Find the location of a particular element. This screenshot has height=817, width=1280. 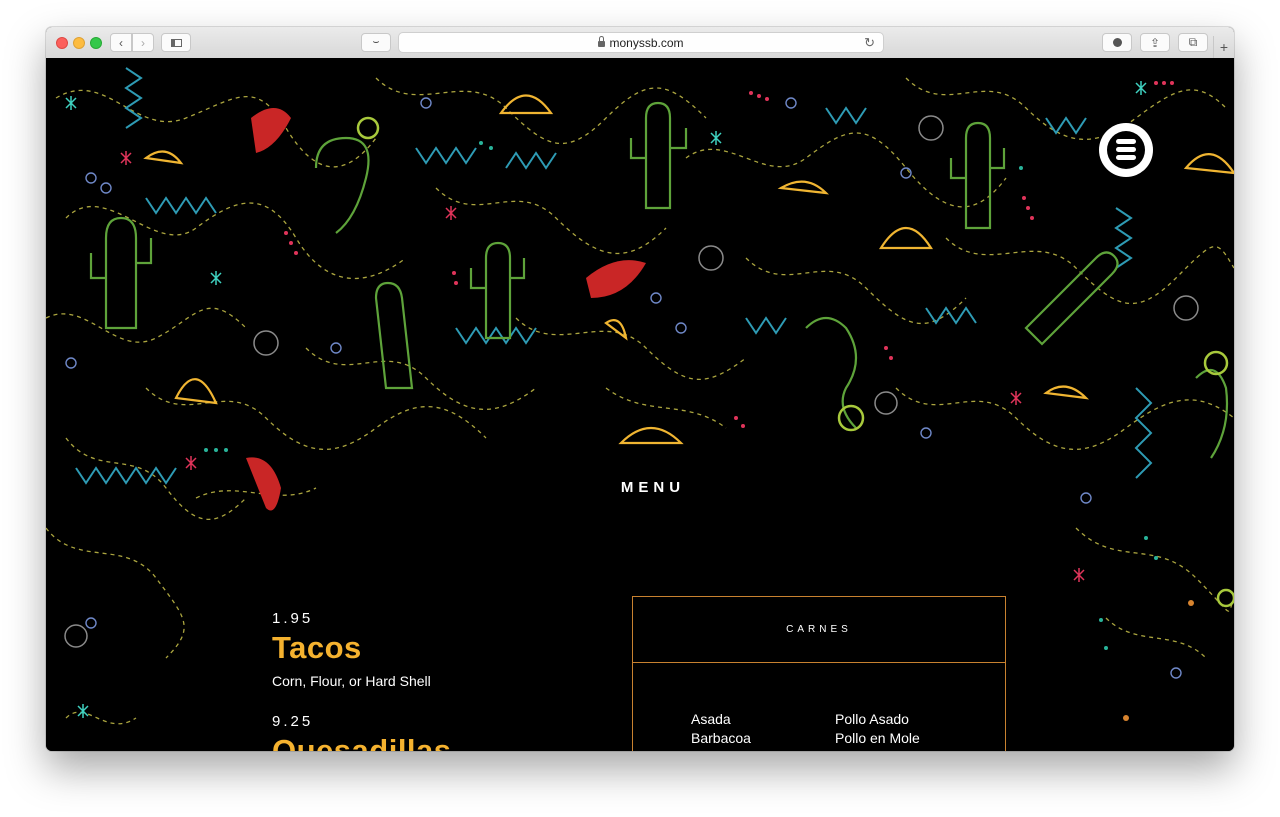

sidebar-button is located at coordinates (176, 42).